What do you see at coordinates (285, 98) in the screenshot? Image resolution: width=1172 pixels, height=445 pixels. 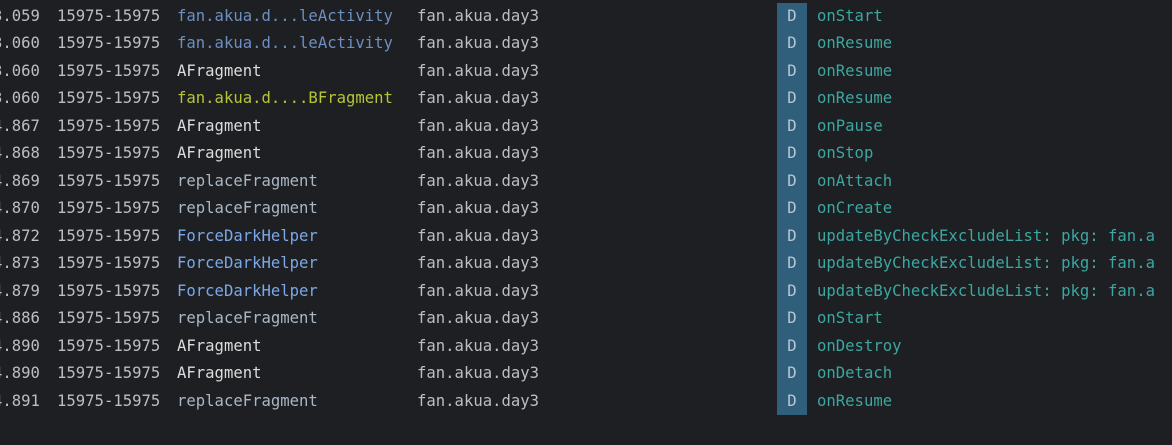 I see `log-tag: fan.akua.d....BFragment` at bounding box center [285, 98].